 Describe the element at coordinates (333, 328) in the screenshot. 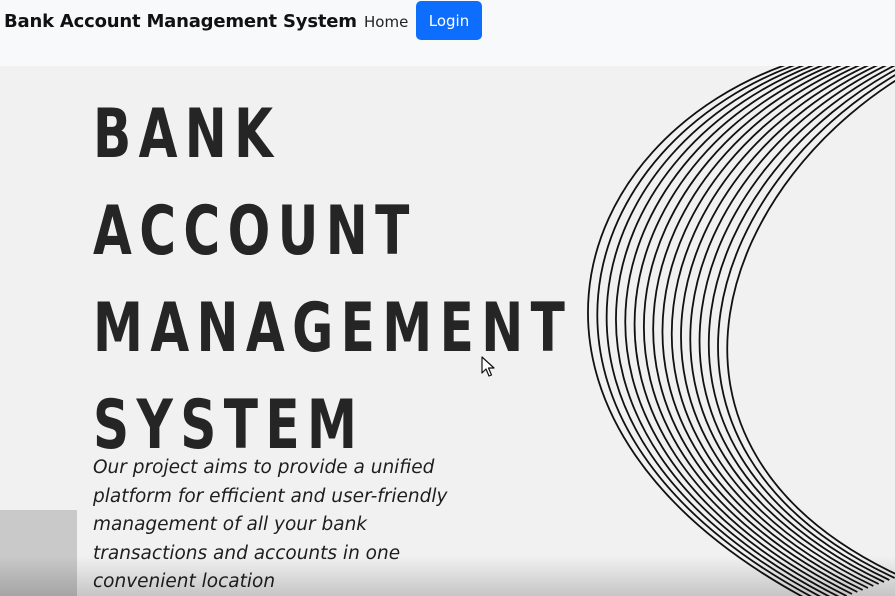

I see `hero-title-line: MANAGEMENT` at that location.